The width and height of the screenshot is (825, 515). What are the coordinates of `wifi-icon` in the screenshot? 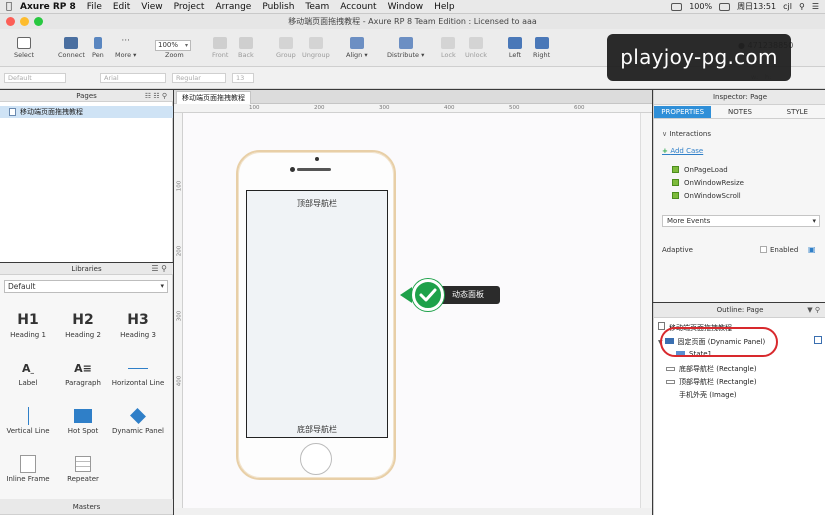 It's located at (677, 6).